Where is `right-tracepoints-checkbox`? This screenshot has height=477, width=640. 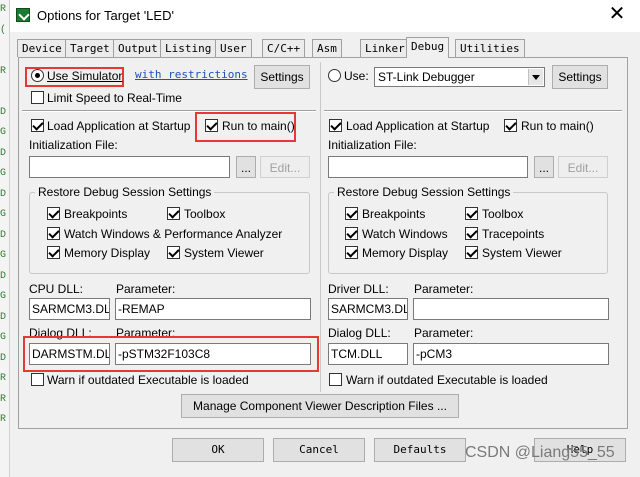
right-tracepoints-checkbox is located at coordinates (471, 233).